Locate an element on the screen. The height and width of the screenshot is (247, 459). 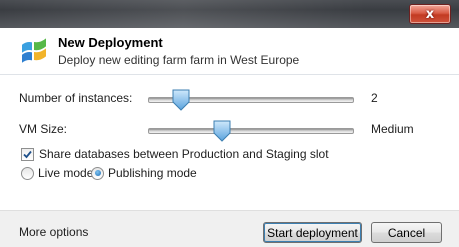
vm-size-value: Medium is located at coordinates (392, 129).